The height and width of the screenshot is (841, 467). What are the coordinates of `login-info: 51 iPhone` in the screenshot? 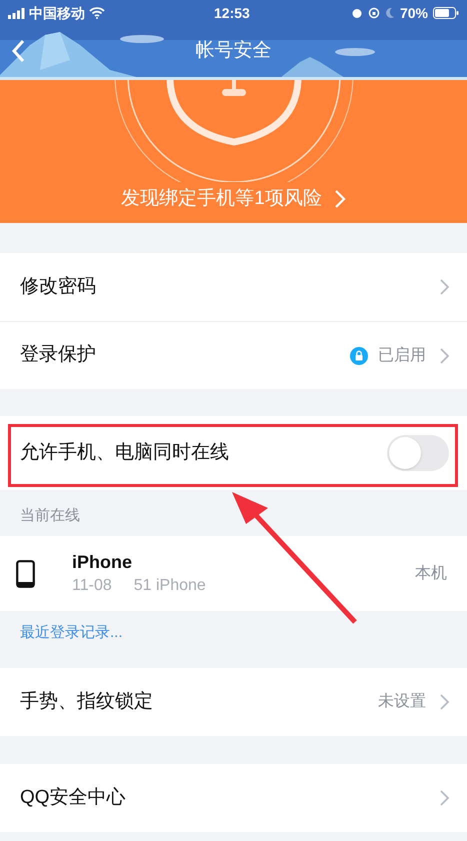 It's located at (170, 586).